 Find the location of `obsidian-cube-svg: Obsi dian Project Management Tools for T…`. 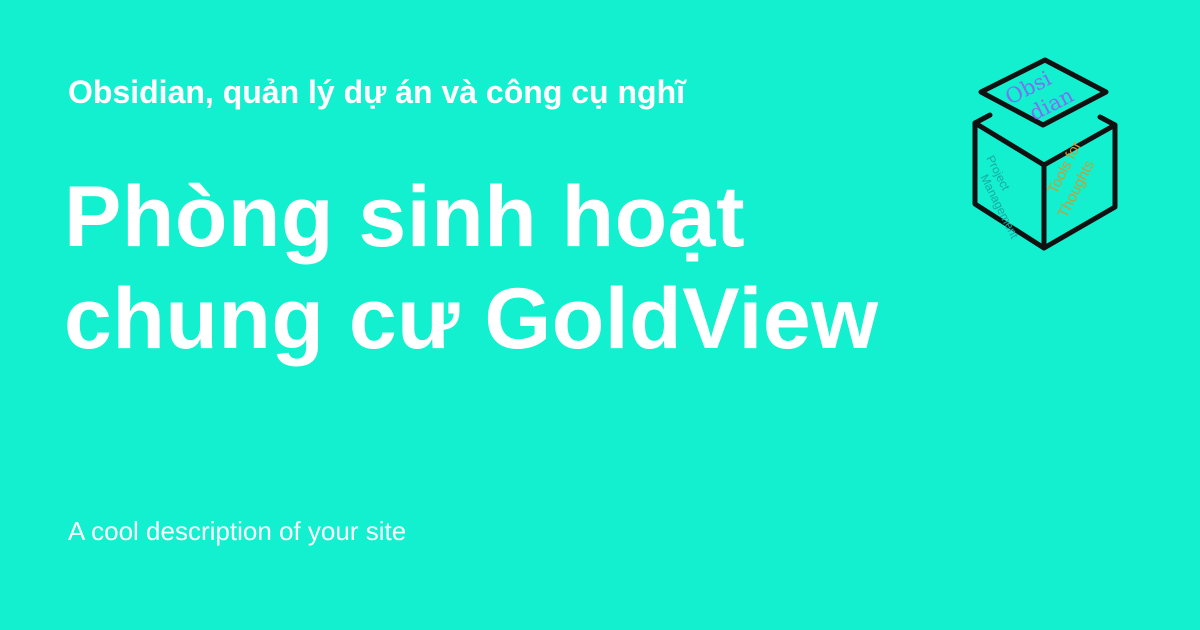

obsidian-cube-svg: Obsi dian Project Management Tools for T… is located at coordinates (1045, 154).